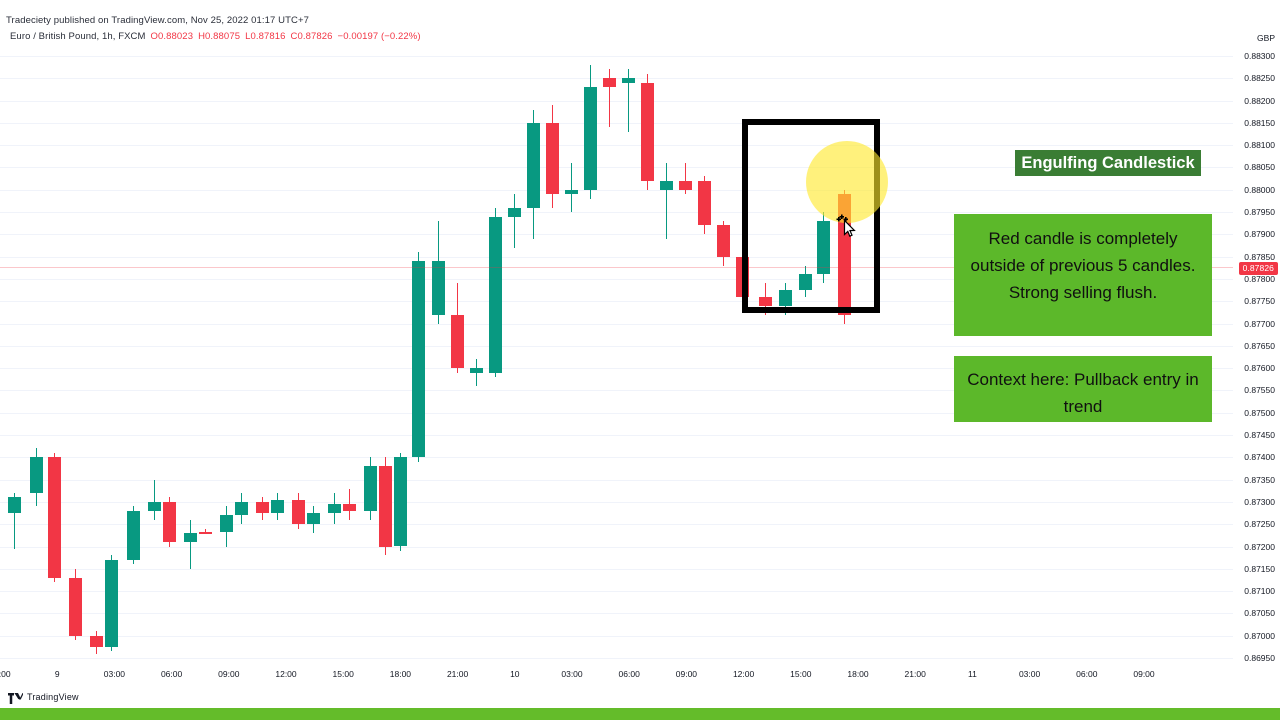  I want to click on price-axis-tick: 0.87350, so click(1259, 479).